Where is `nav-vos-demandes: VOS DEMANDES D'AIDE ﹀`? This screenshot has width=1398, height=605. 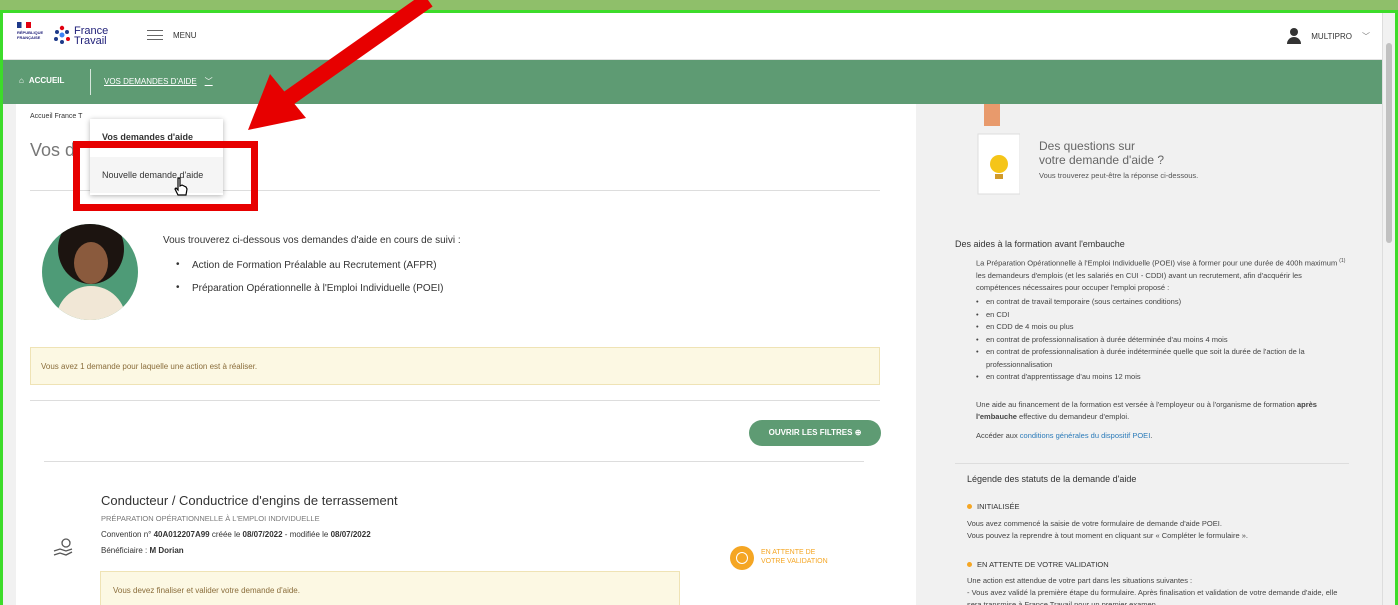 nav-vos-demandes: VOS DEMANDES D'AIDE ﹀ is located at coordinates (158, 81).